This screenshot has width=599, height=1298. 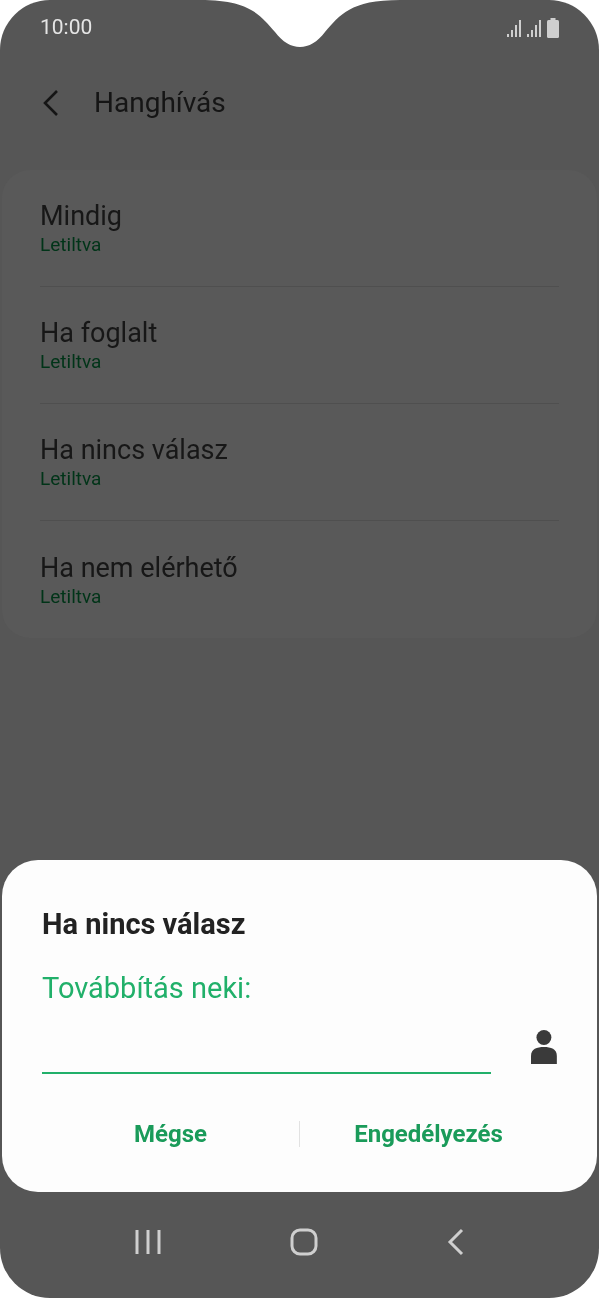 What do you see at coordinates (160, 103) in the screenshot?
I see `page-title: Hanghívás` at bounding box center [160, 103].